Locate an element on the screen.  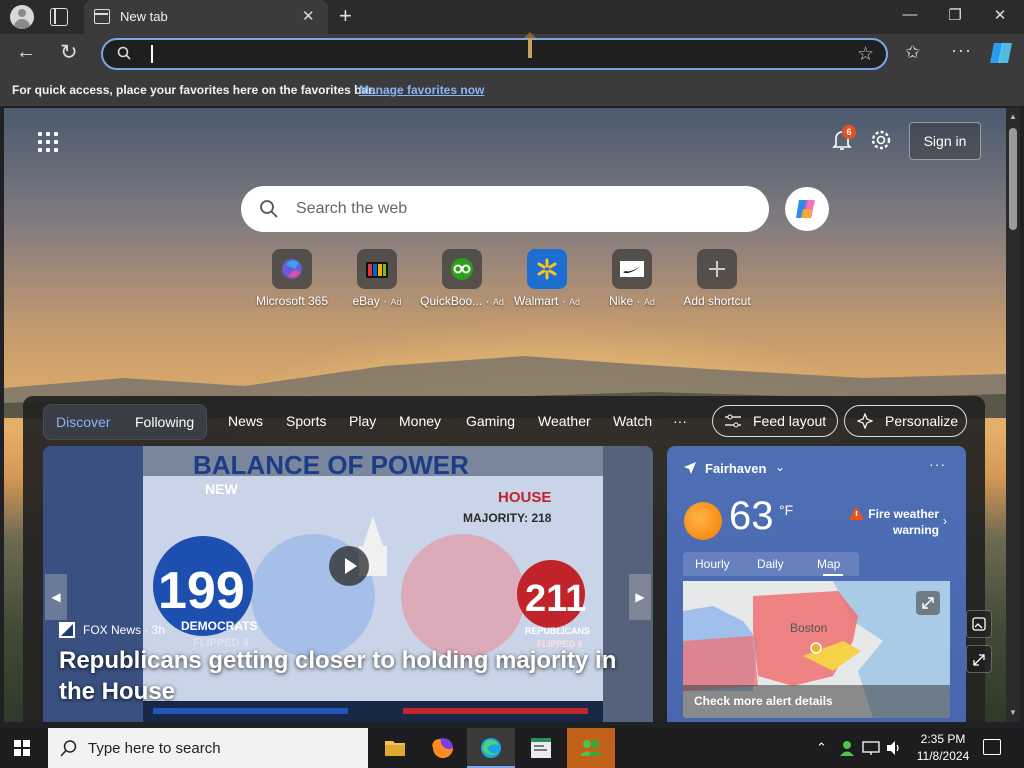
add-shortcut-button: Add shortcut is located at coordinates (717, 278).